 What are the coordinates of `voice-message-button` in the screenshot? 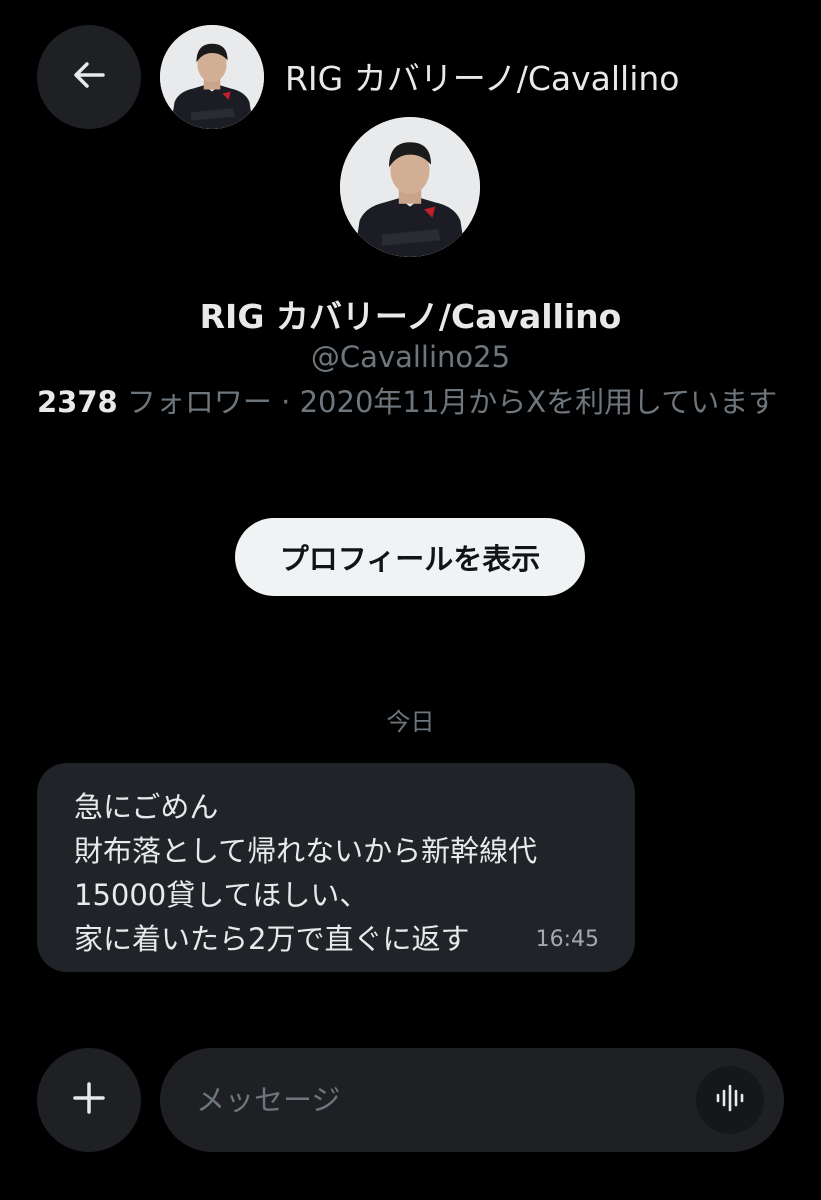 It's located at (730, 1100).